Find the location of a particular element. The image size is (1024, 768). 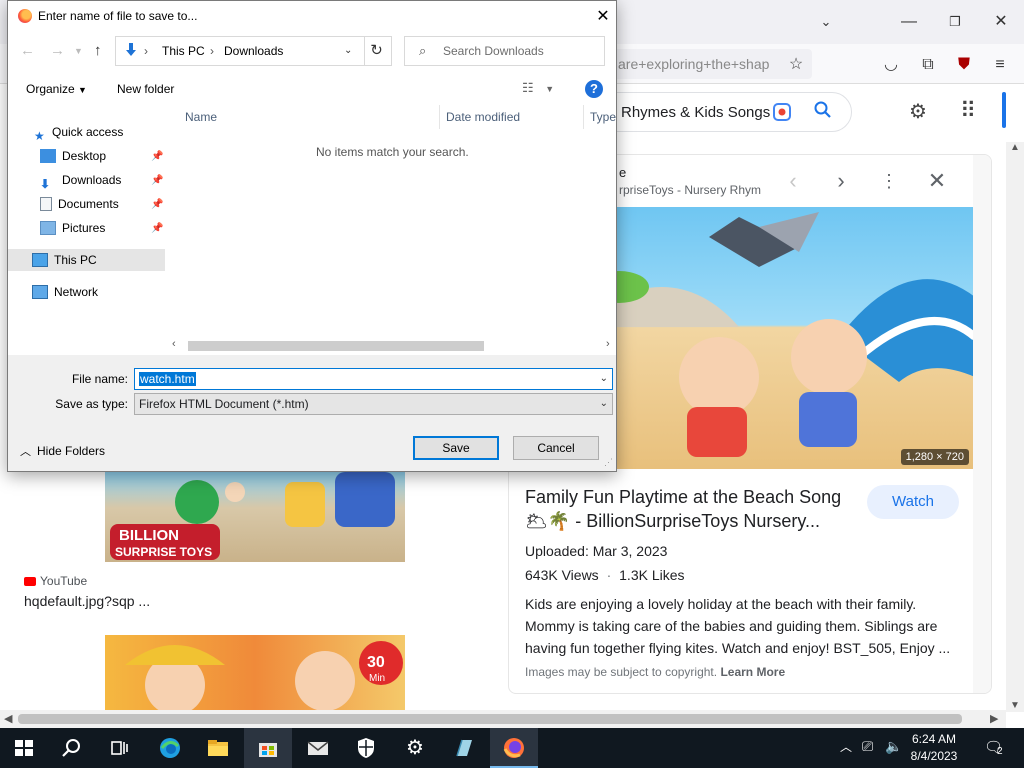

nav-this-pc: This PC is located at coordinates (86, 260).